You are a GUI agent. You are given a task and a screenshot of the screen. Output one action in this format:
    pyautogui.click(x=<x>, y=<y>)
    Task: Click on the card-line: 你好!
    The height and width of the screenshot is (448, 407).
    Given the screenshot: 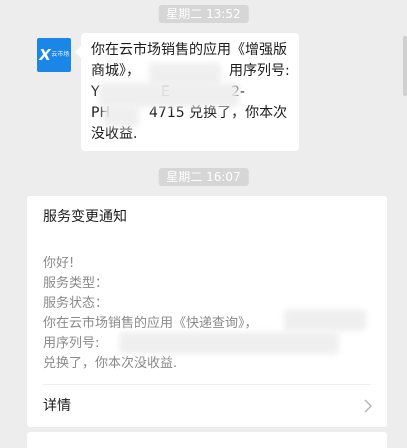 What is the action you would take?
    pyautogui.click(x=59, y=263)
    